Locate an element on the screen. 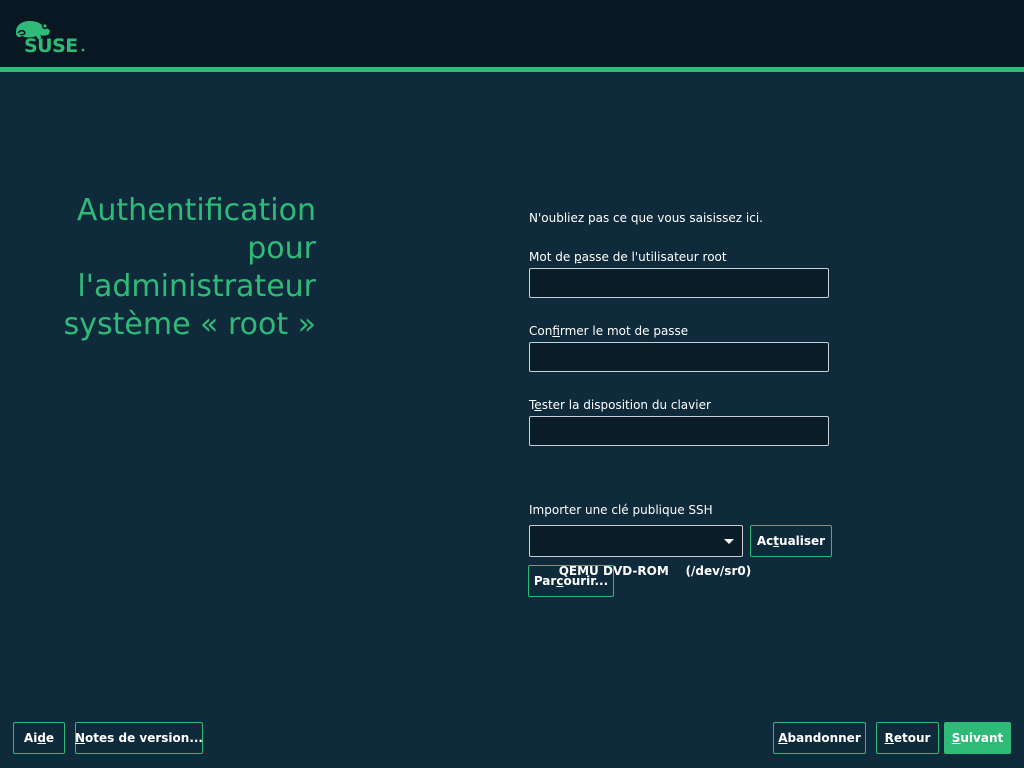 The image size is (1024, 768). suse-logo: SUSE is located at coordinates (50, 38).